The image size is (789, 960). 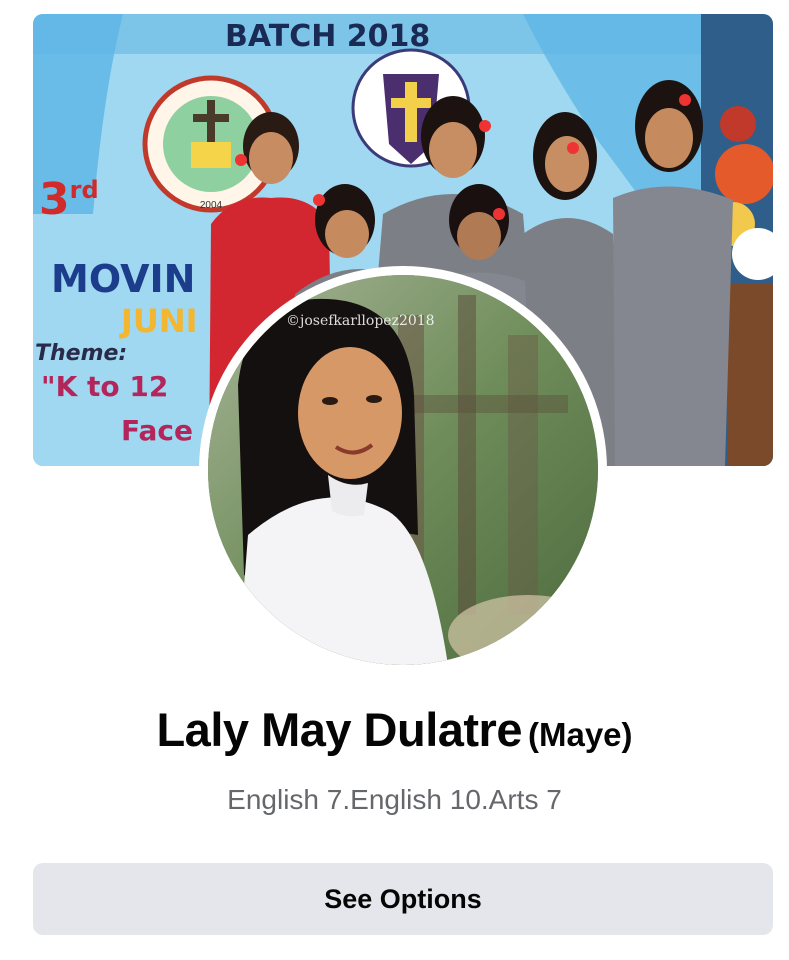 I want to click on profile-name: Laly May Dulatre, so click(x=339, y=729).